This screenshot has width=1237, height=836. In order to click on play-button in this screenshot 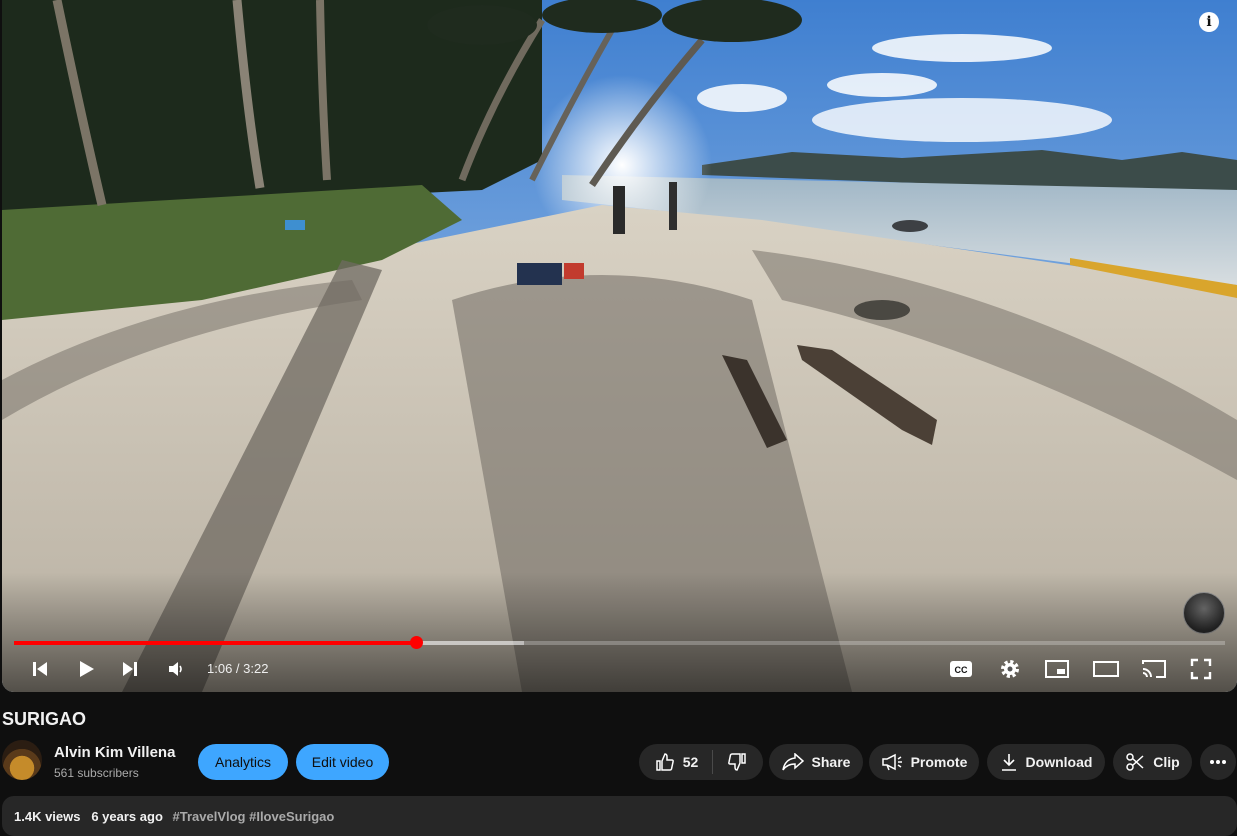, I will do `click(86, 669)`.